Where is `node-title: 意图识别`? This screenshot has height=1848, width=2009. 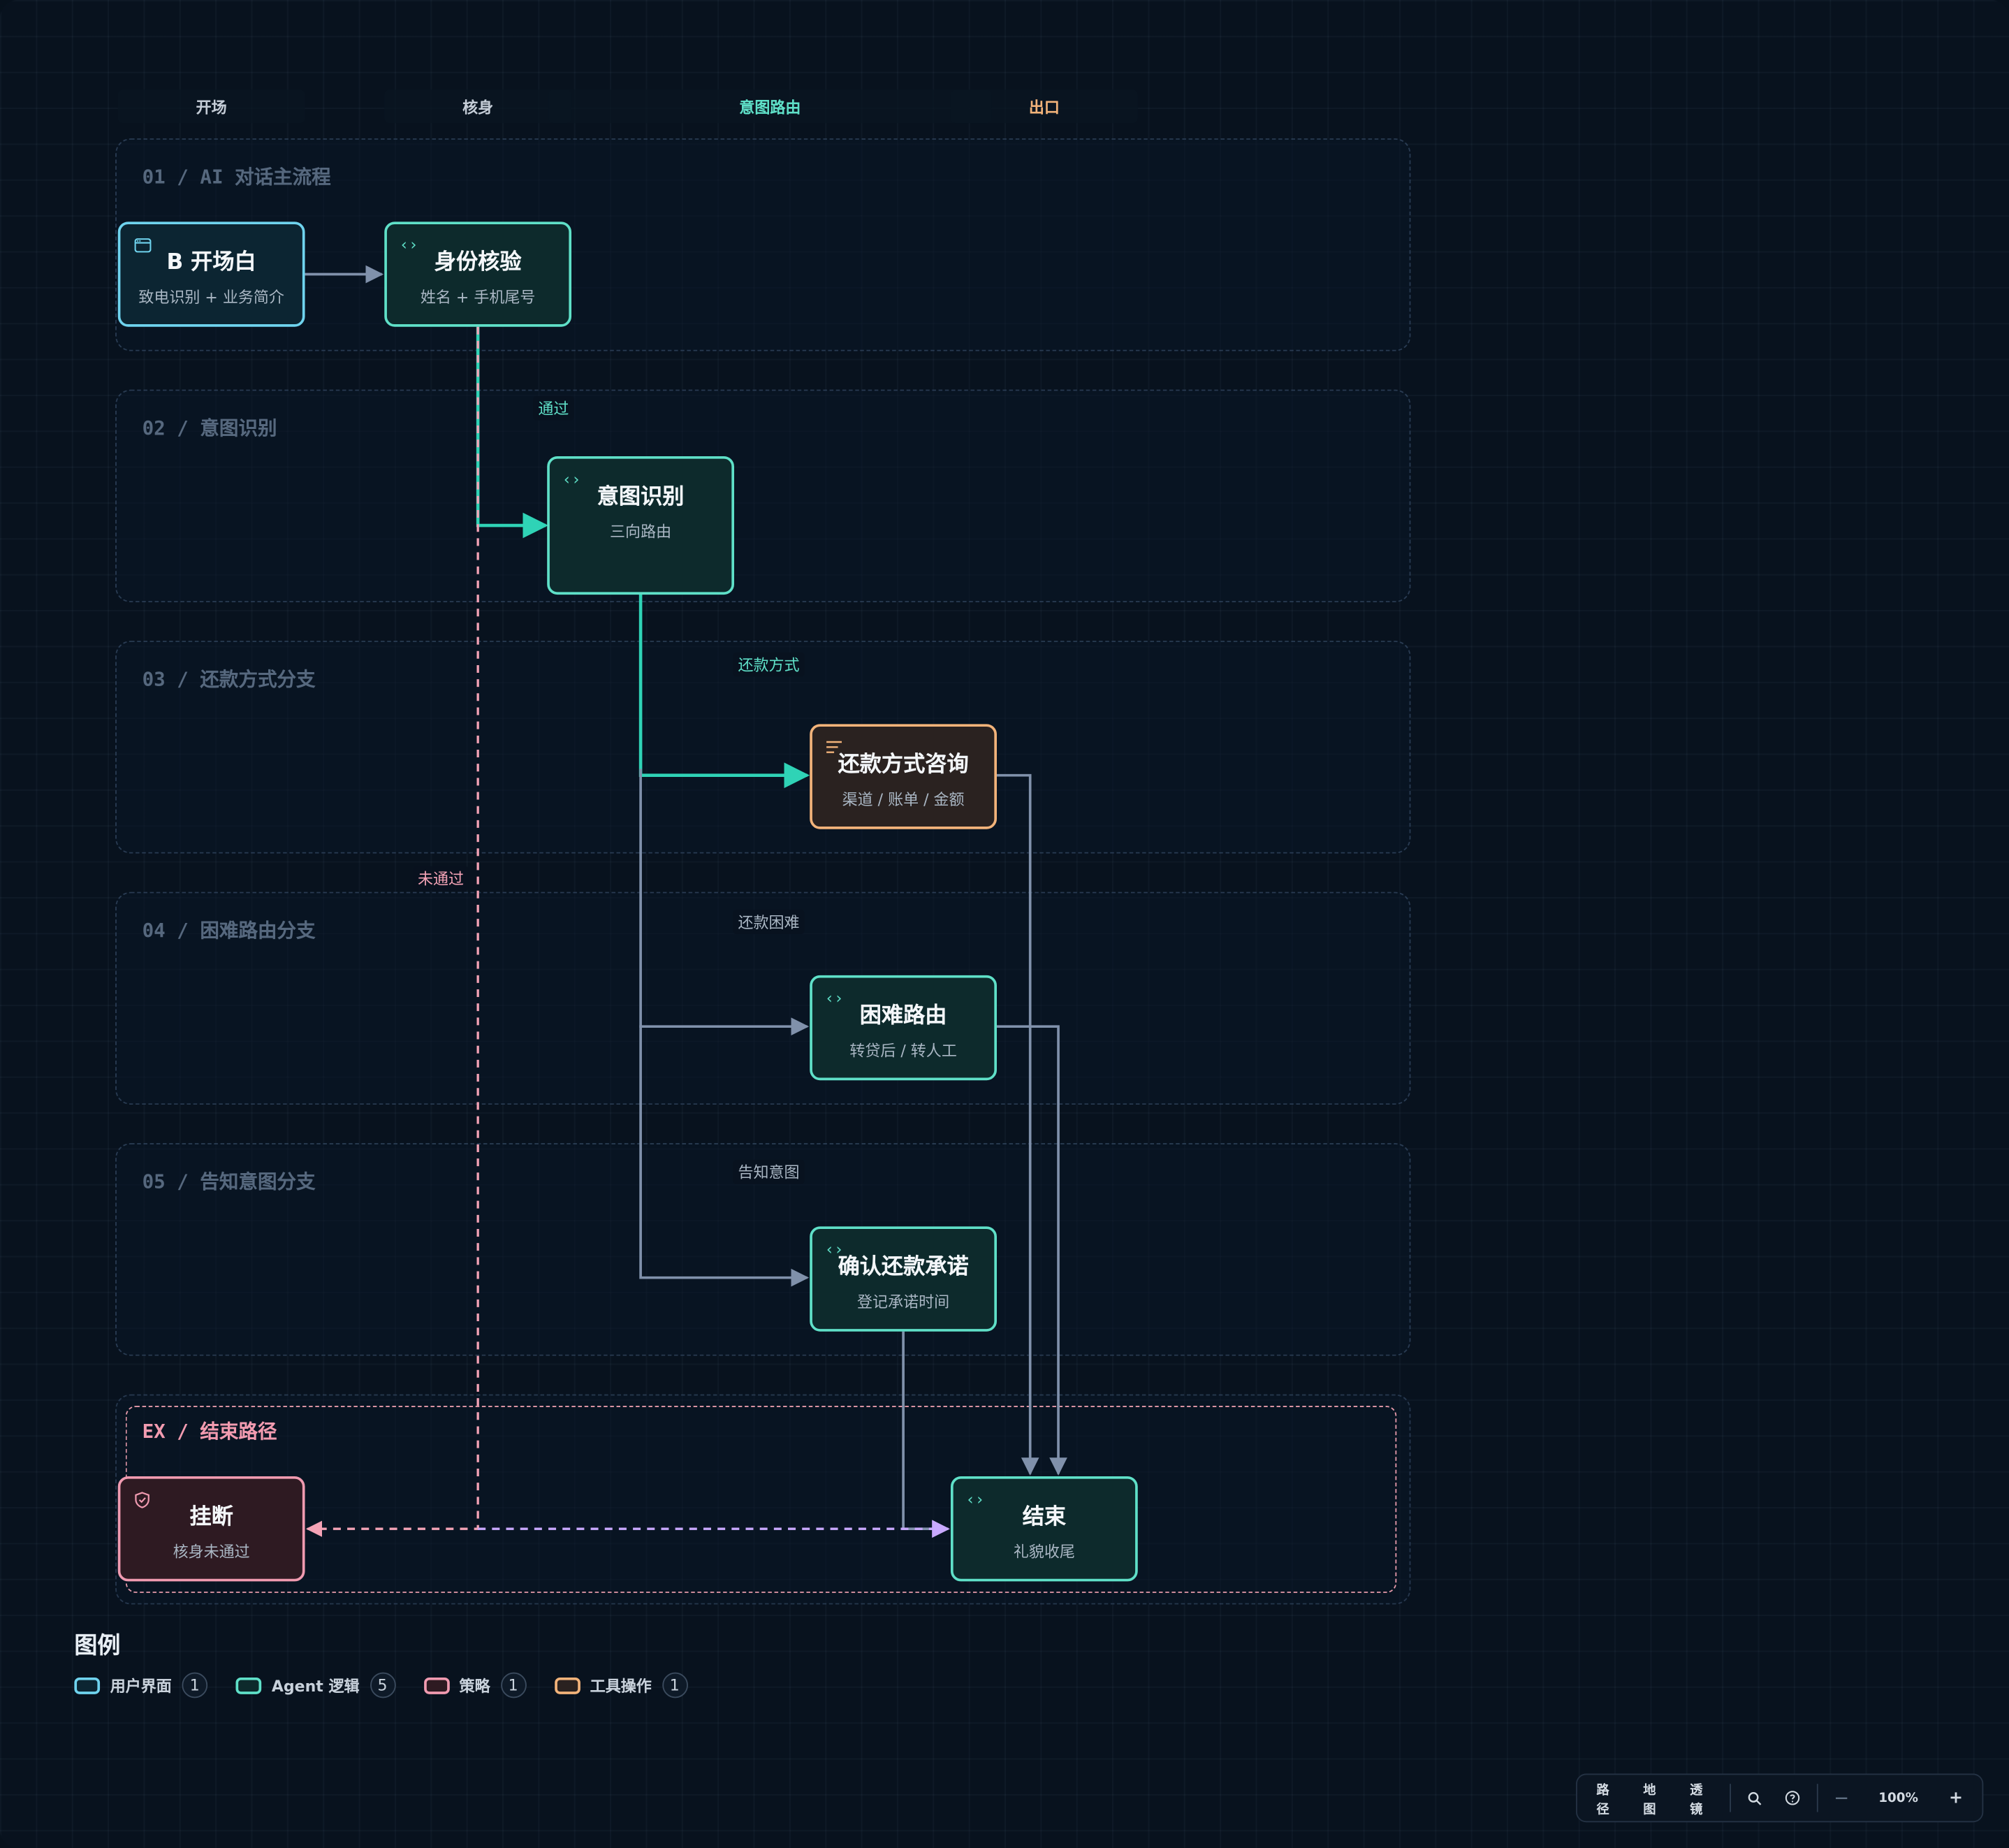
node-title: 意图识别 is located at coordinates (641, 497).